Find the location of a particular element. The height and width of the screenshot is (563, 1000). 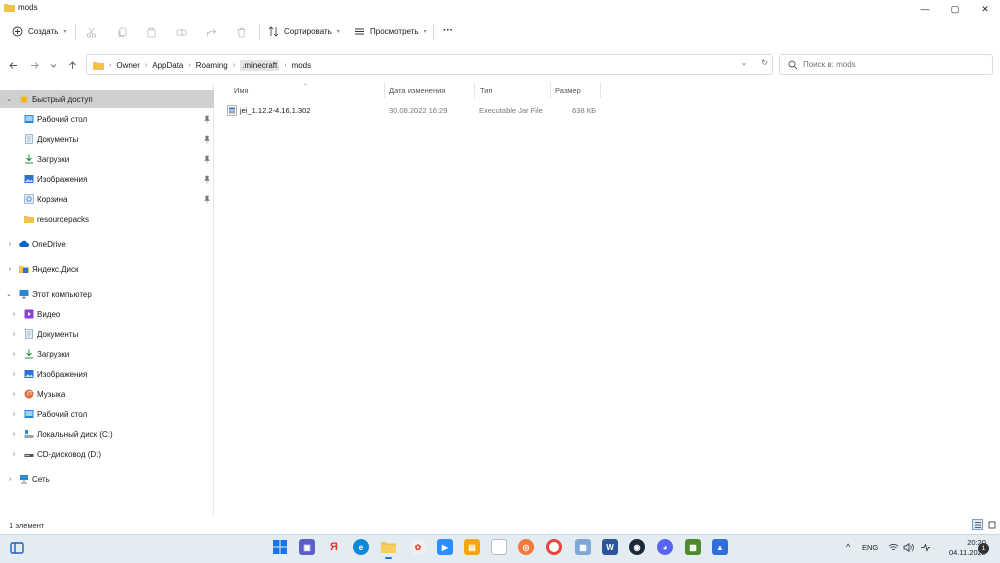

app-icon: ✿ is located at coordinates (418, 547).